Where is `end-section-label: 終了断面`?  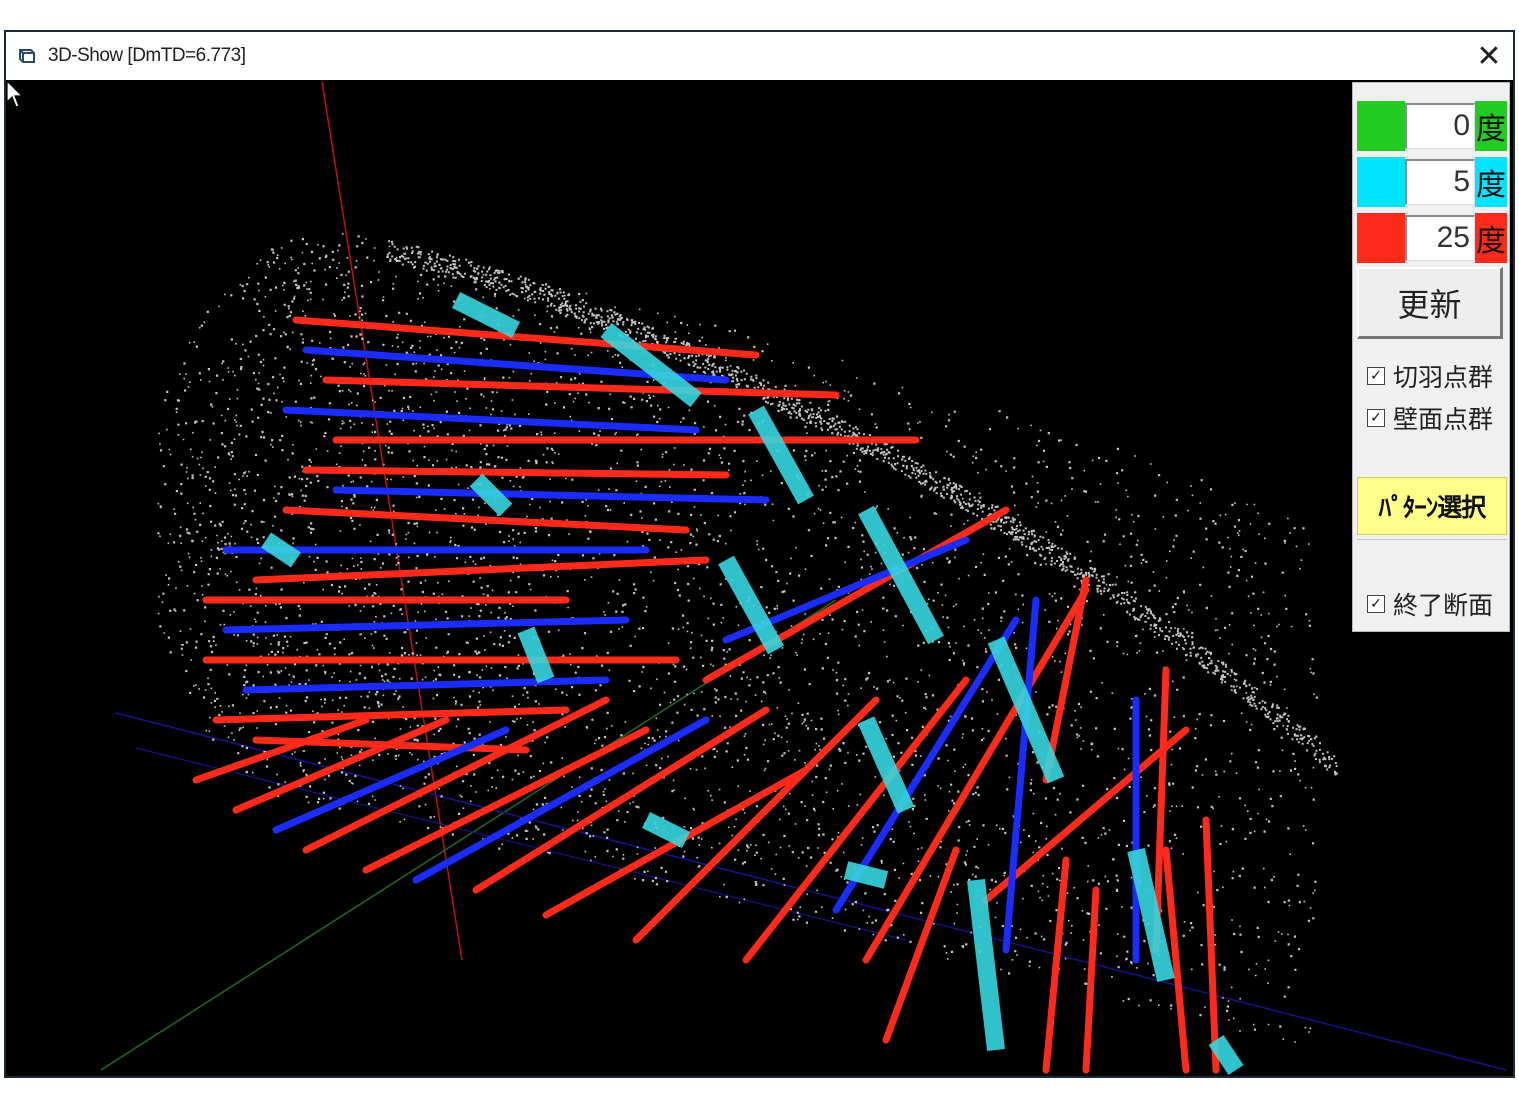
end-section-label: 終了断面 is located at coordinates (1443, 605).